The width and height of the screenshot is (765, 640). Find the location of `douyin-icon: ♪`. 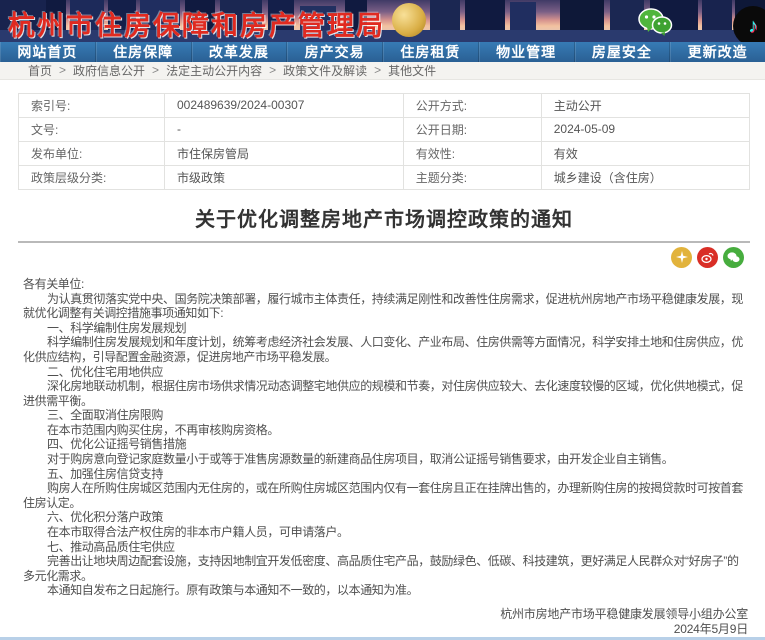

douyin-icon: ♪ is located at coordinates (749, 24).